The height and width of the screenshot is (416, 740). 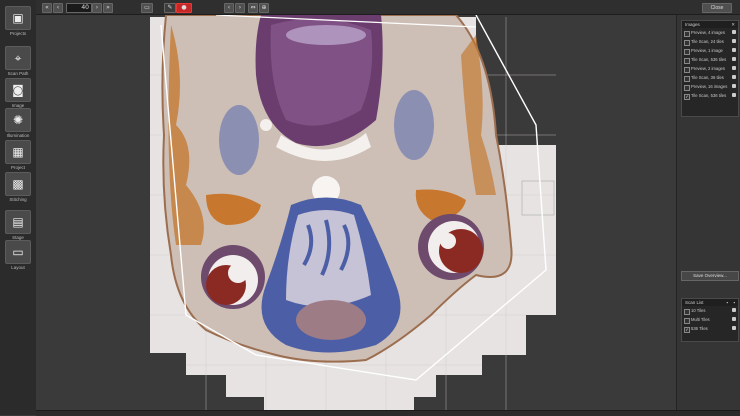 I want to click on list-item: Preview, 2 images, so click(x=710, y=68).